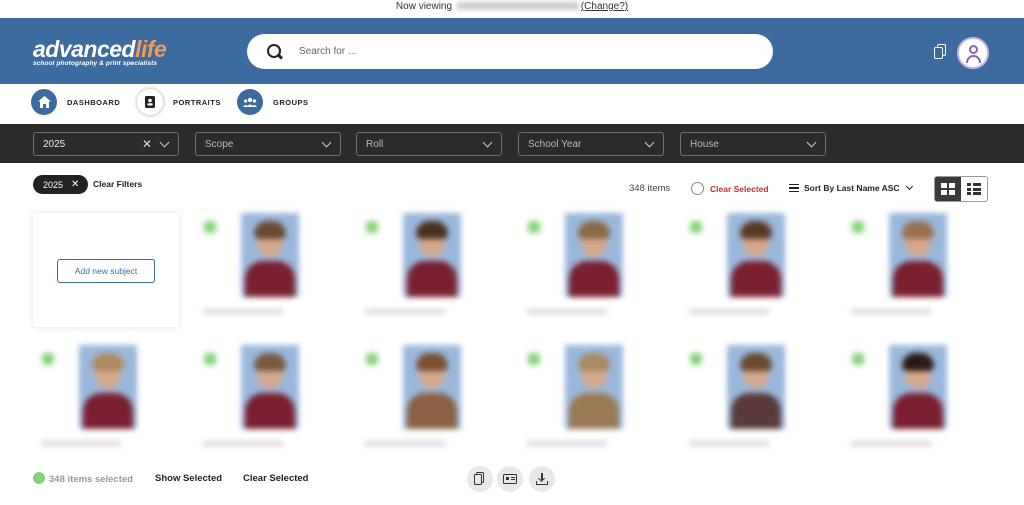 This screenshot has height=505, width=1024. What do you see at coordinates (429, 144) in the screenshot?
I see `roll-select: Roll` at bounding box center [429, 144].